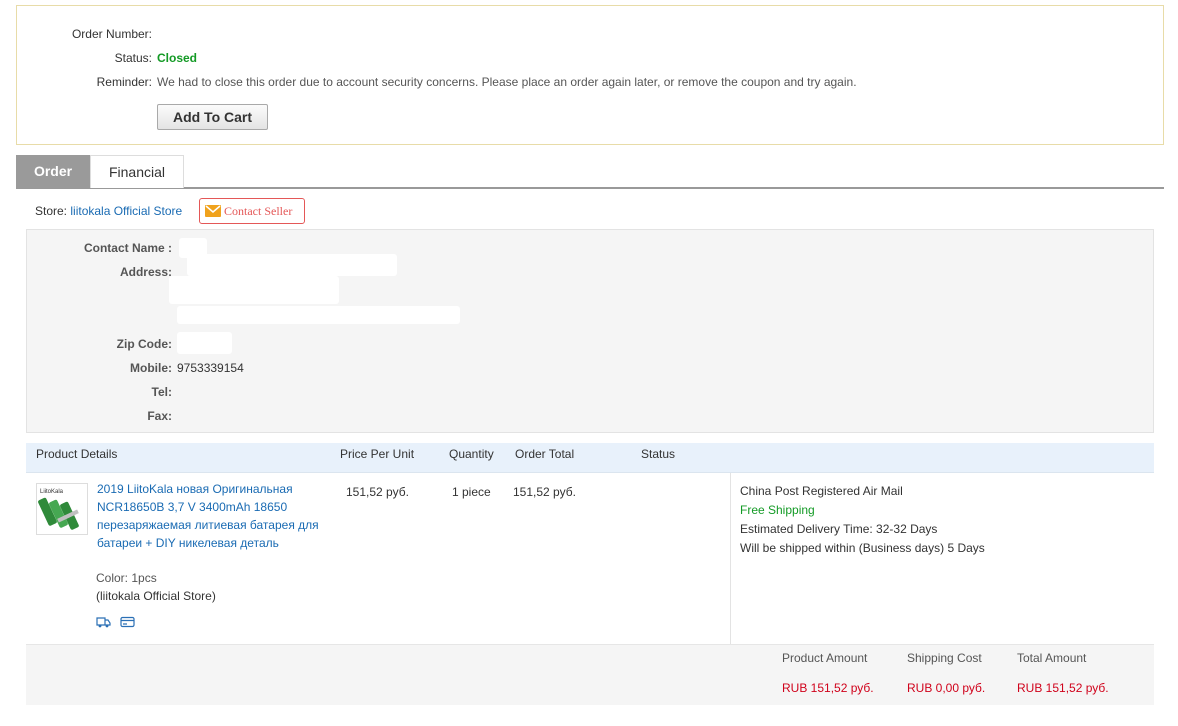 The height and width of the screenshot is (726, 1178). What do you see at coordinates (658, 454) in the screenshot?
I see `header-status: Status` at bounding box center [658, 454].